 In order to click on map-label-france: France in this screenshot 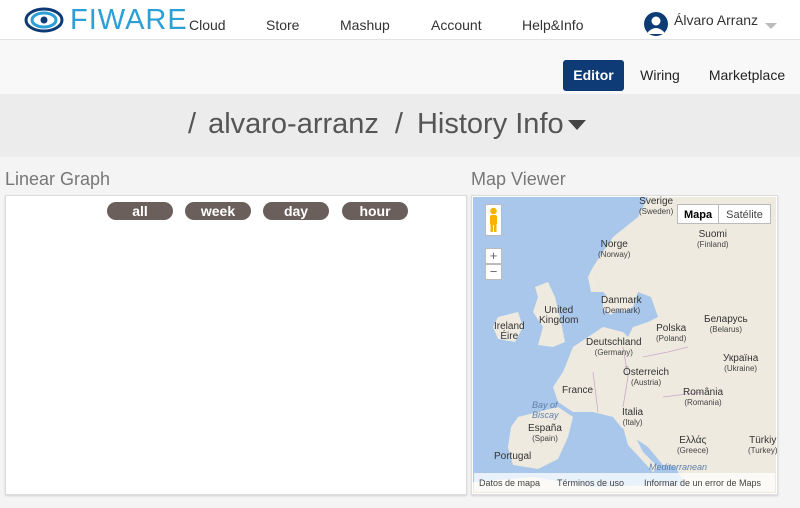, I will do `click(578, 390)`.